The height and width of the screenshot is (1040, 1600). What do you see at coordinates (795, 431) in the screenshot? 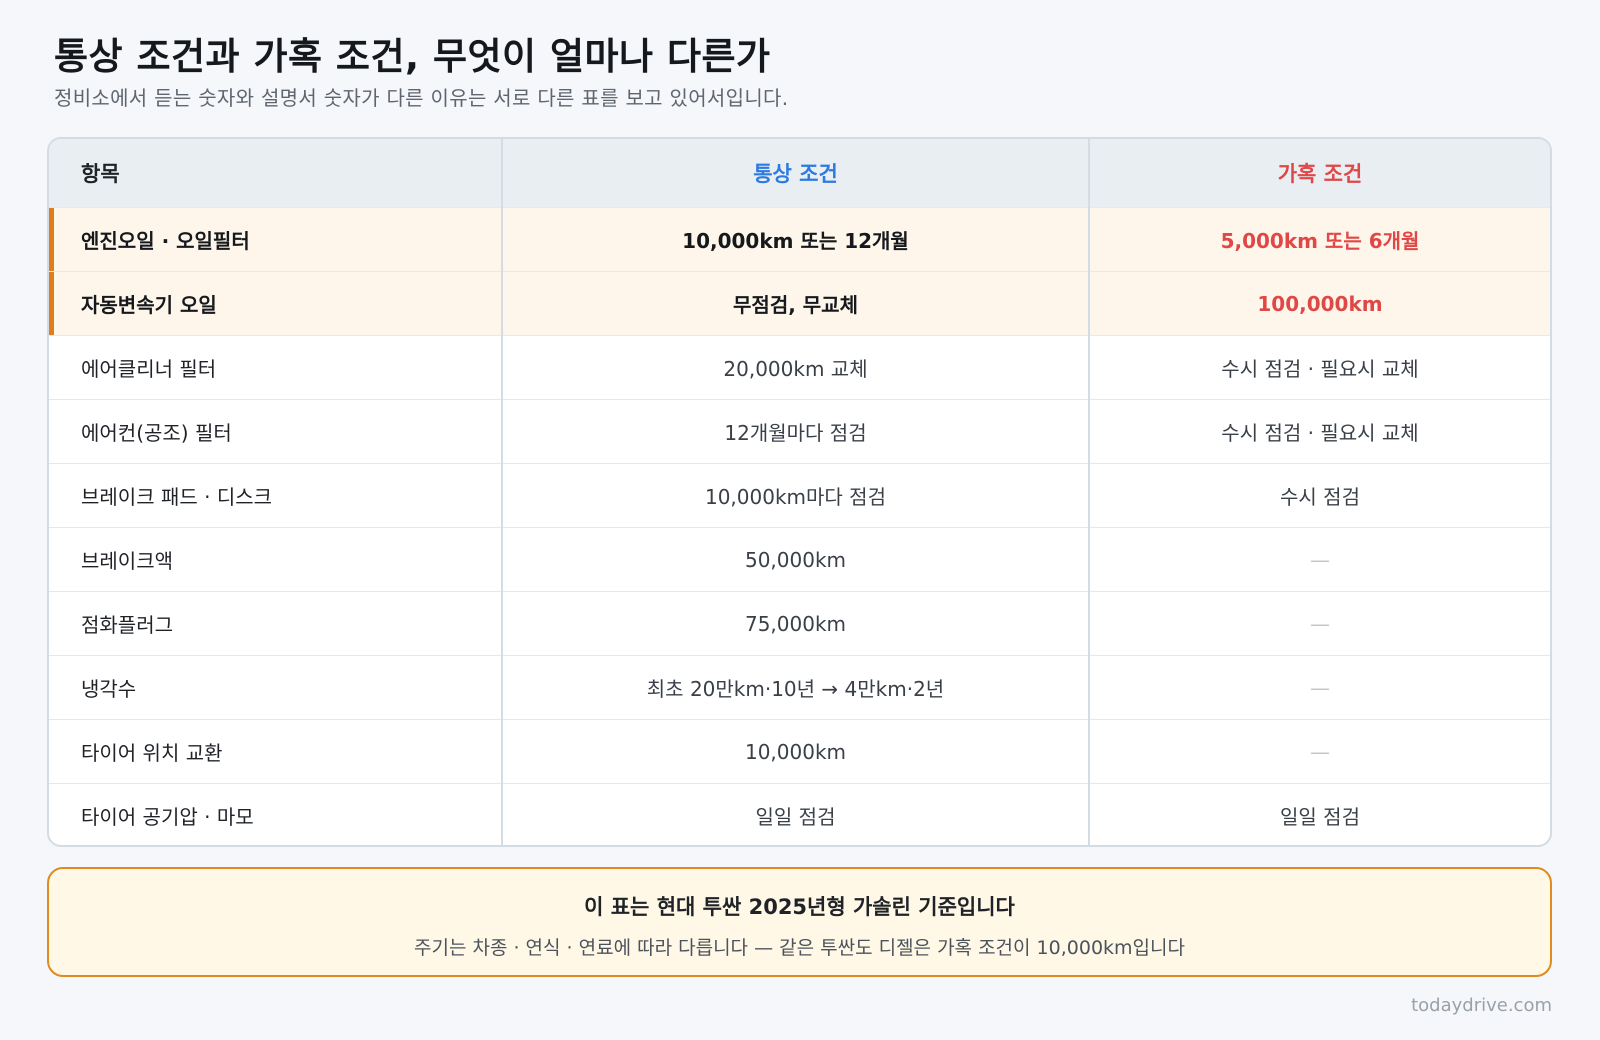
I see `cell-normal: 12개월마다 점검` at bounding box center [795, 431].